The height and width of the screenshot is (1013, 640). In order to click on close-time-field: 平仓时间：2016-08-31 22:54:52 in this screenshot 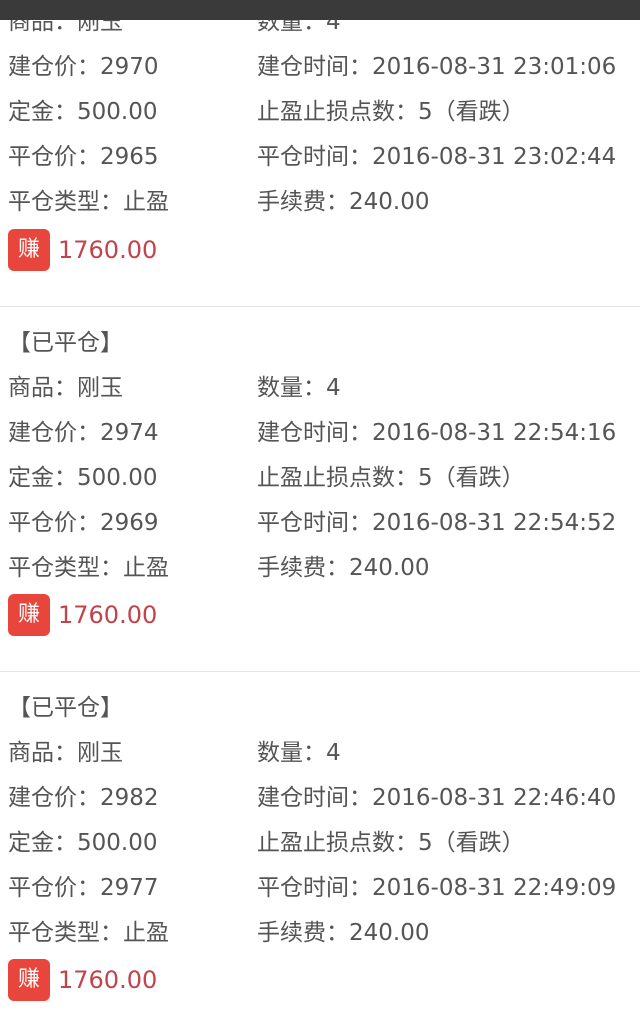, I will do `click(437, 523)`.